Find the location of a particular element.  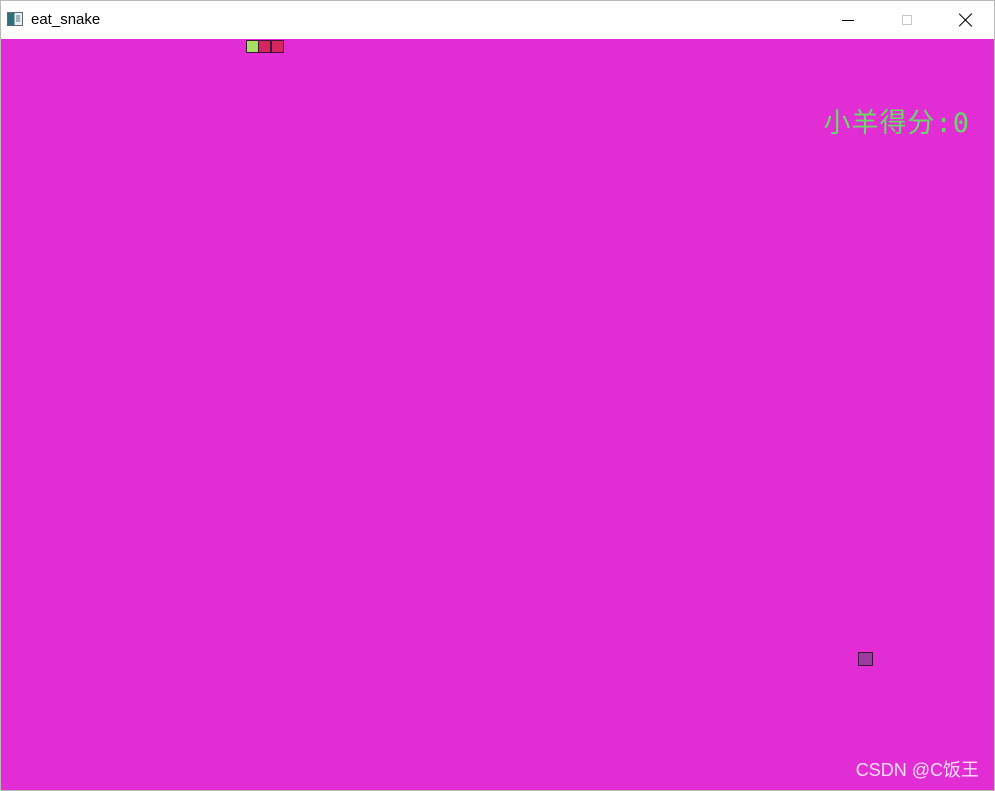

food-pellet is located at coordinates (865, 659).